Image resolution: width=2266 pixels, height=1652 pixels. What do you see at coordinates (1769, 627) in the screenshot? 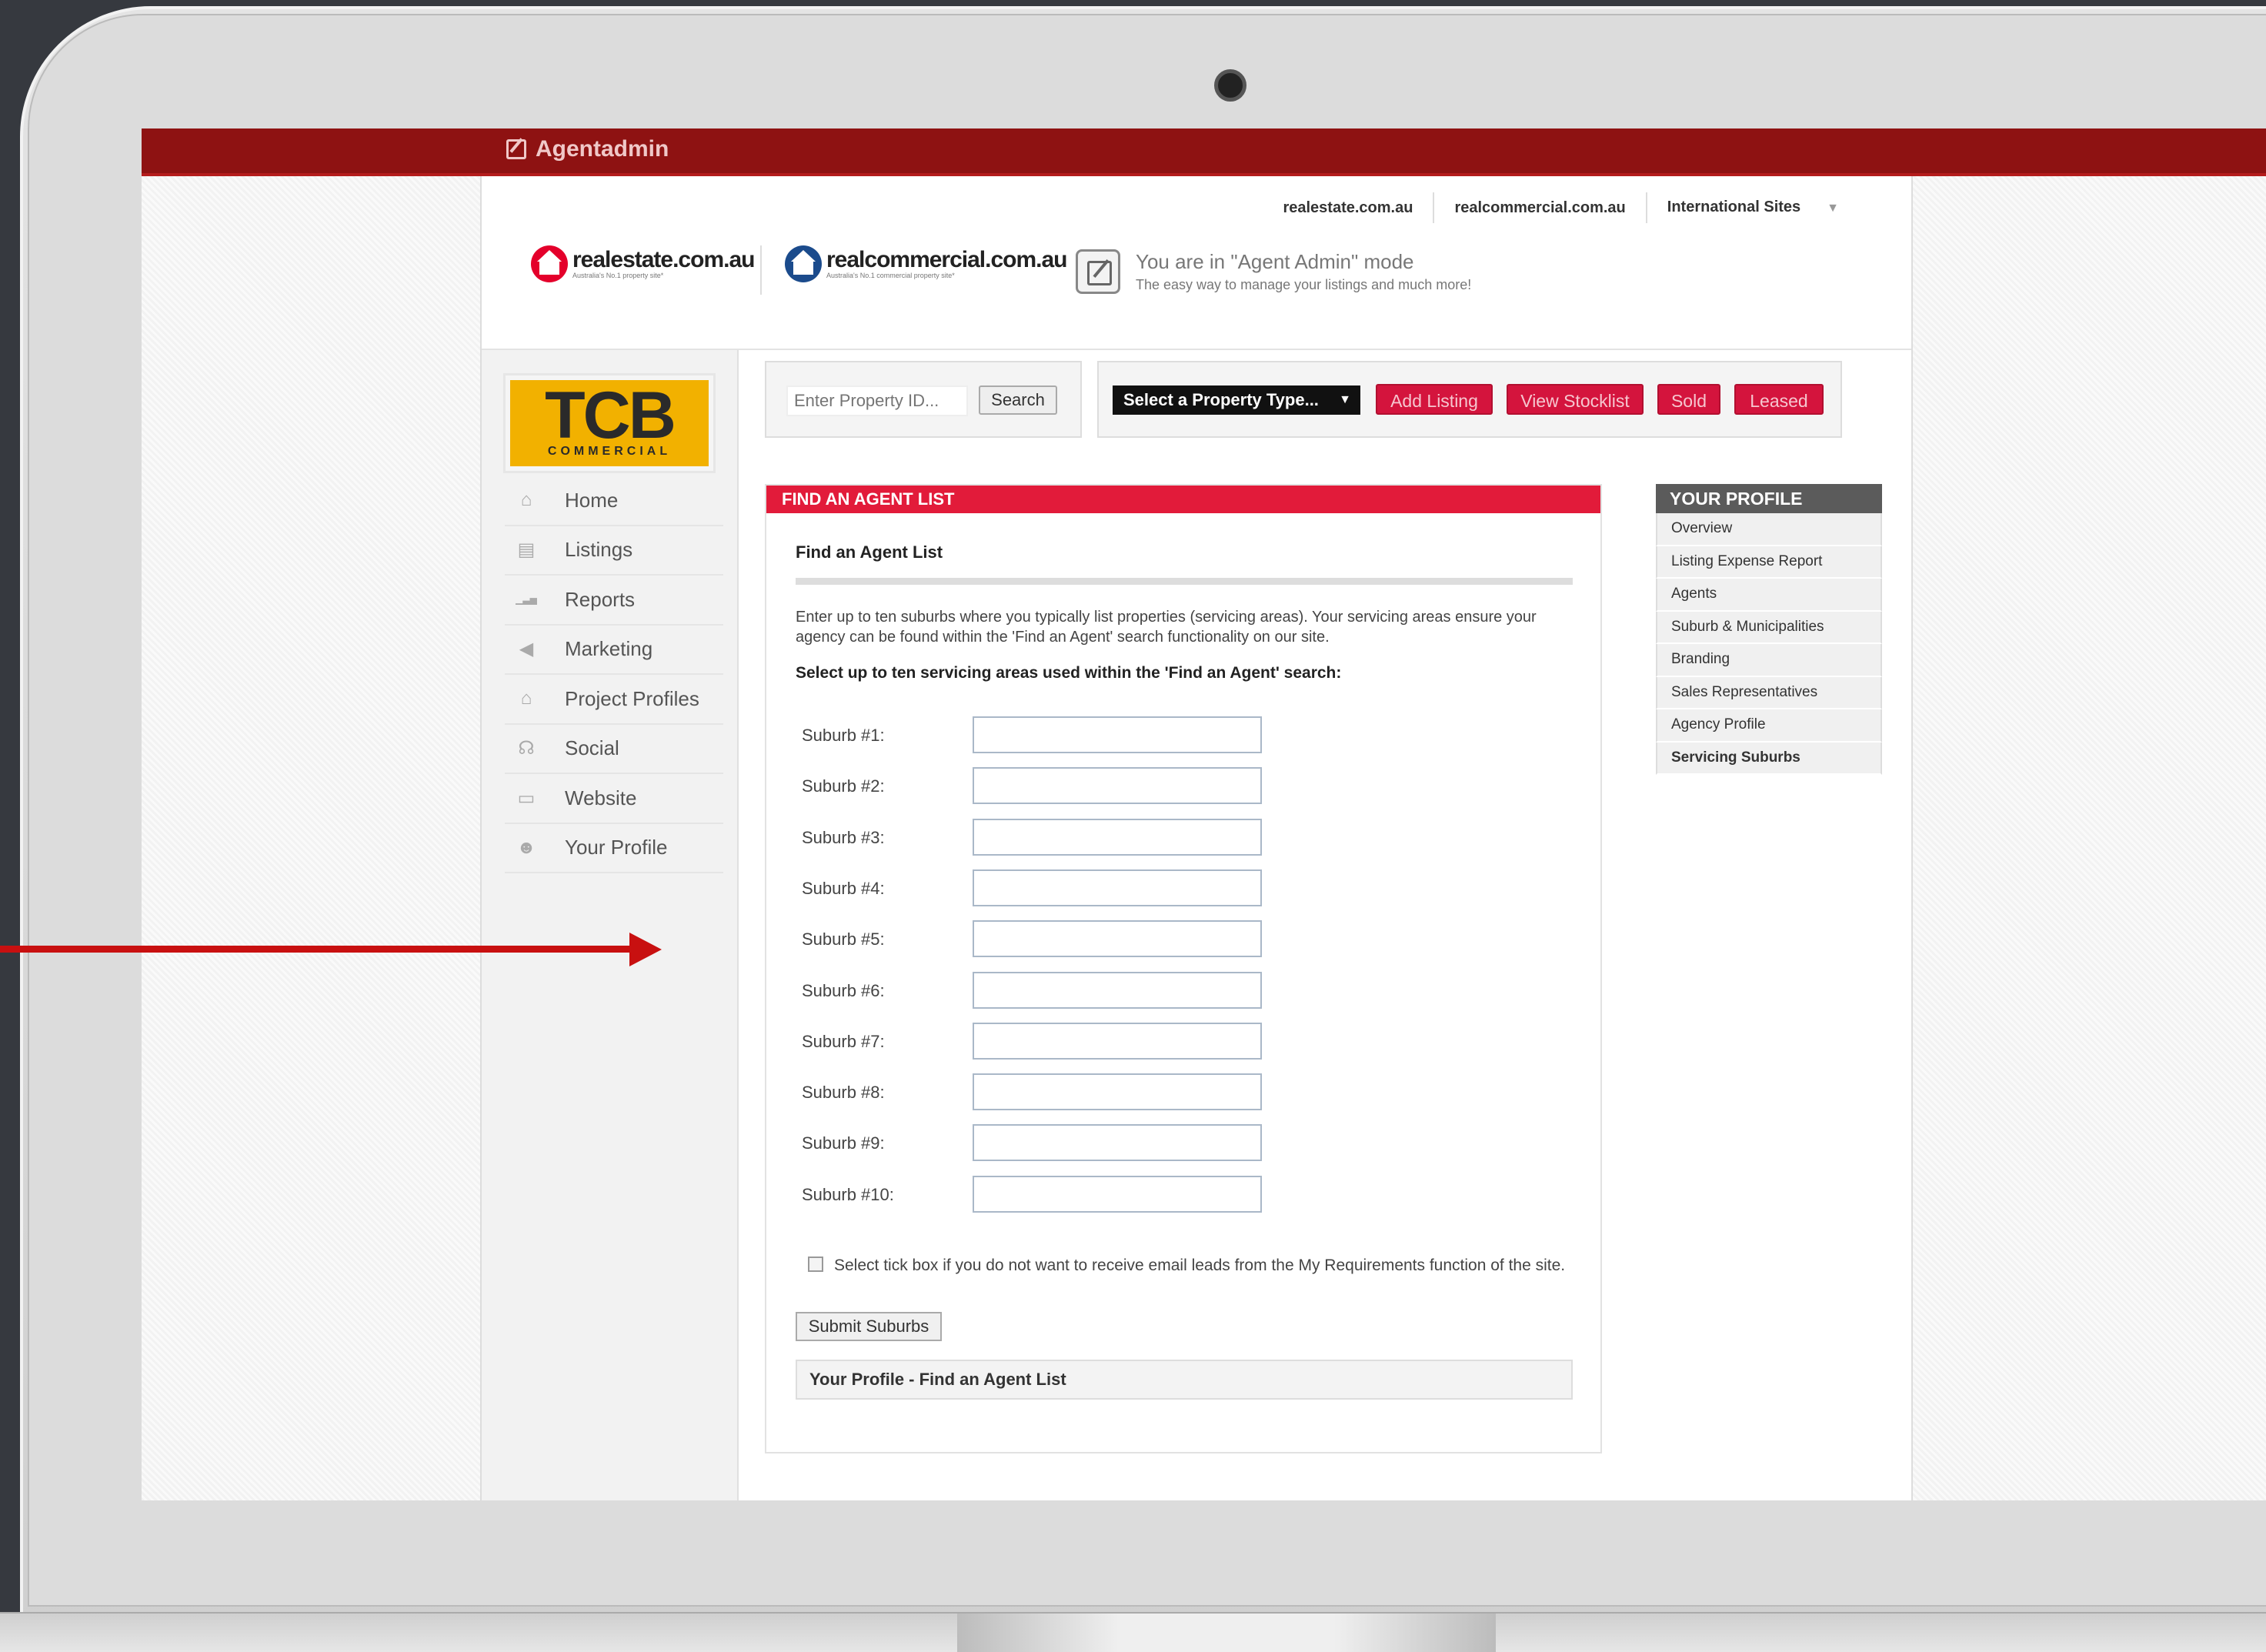
I see `profile-menu-item-suburb-municipalities: Suburb & Municipalities` at bounding box center [1769, 627].